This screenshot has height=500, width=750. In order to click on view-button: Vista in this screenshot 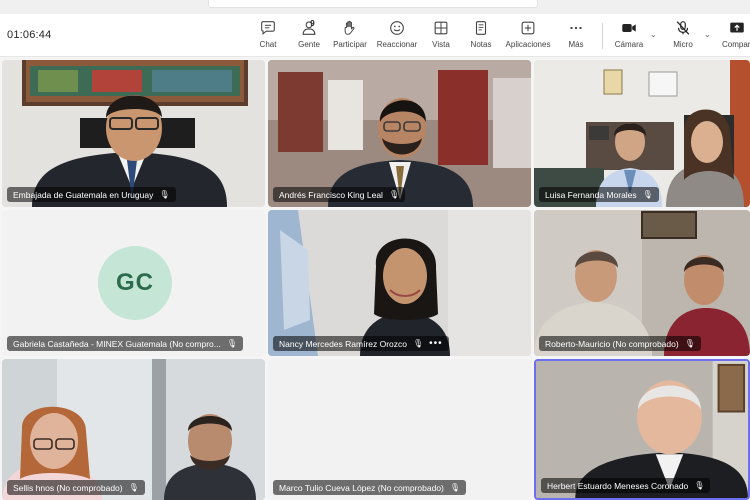, I will do `click(441, 36)`.